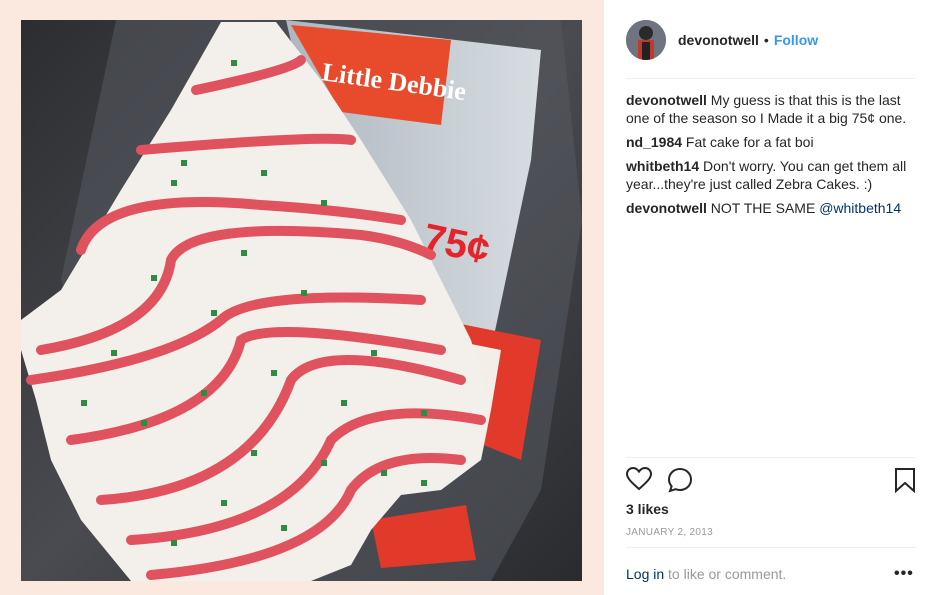  I want to click on bookmark-icon, so click(905, 482).